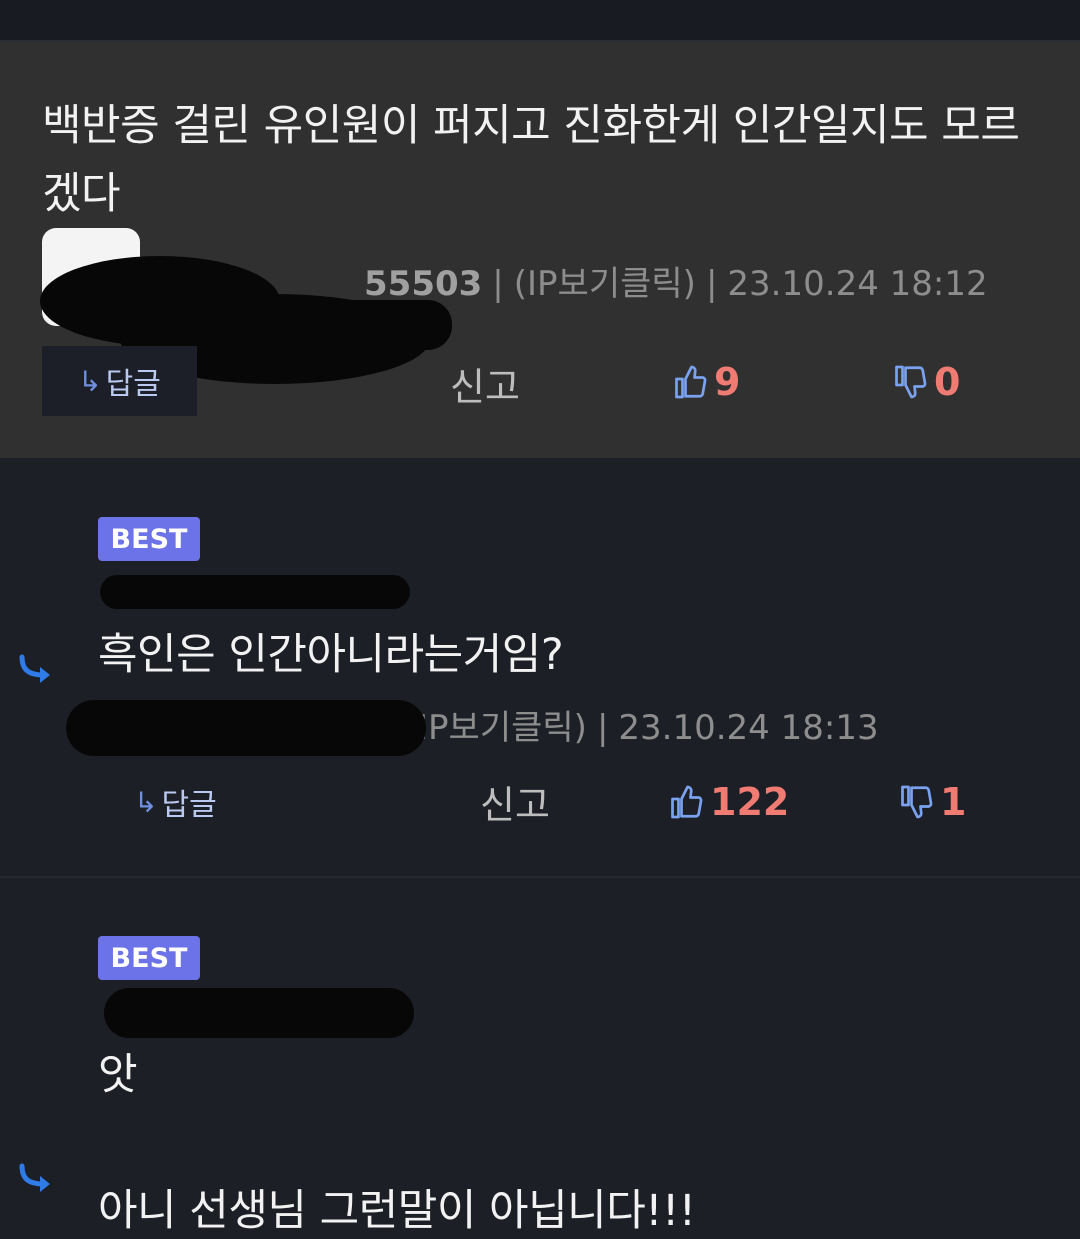  I want to click on comment-timestamp: 23.10.24 18:13, so click(748, 728).